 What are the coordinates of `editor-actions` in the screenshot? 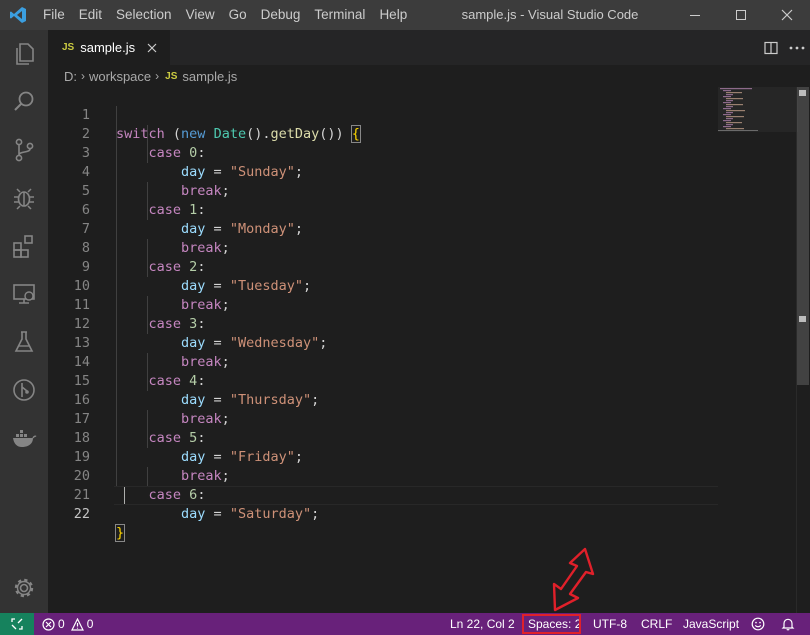 It's located at (784, 47).